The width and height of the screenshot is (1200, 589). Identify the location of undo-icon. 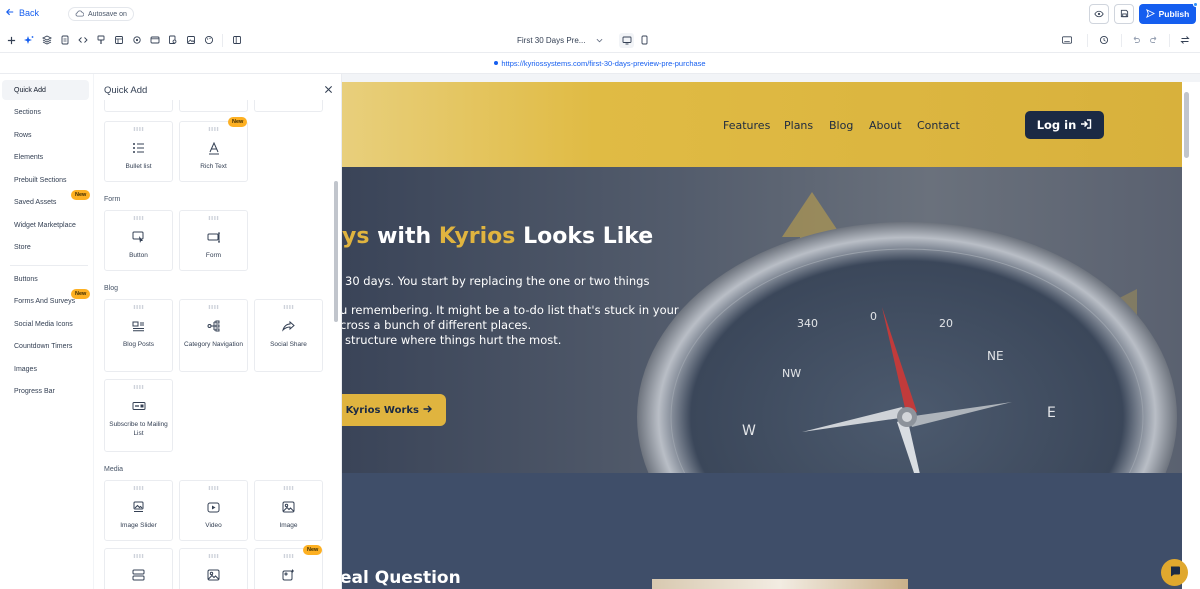
(1136, 40).